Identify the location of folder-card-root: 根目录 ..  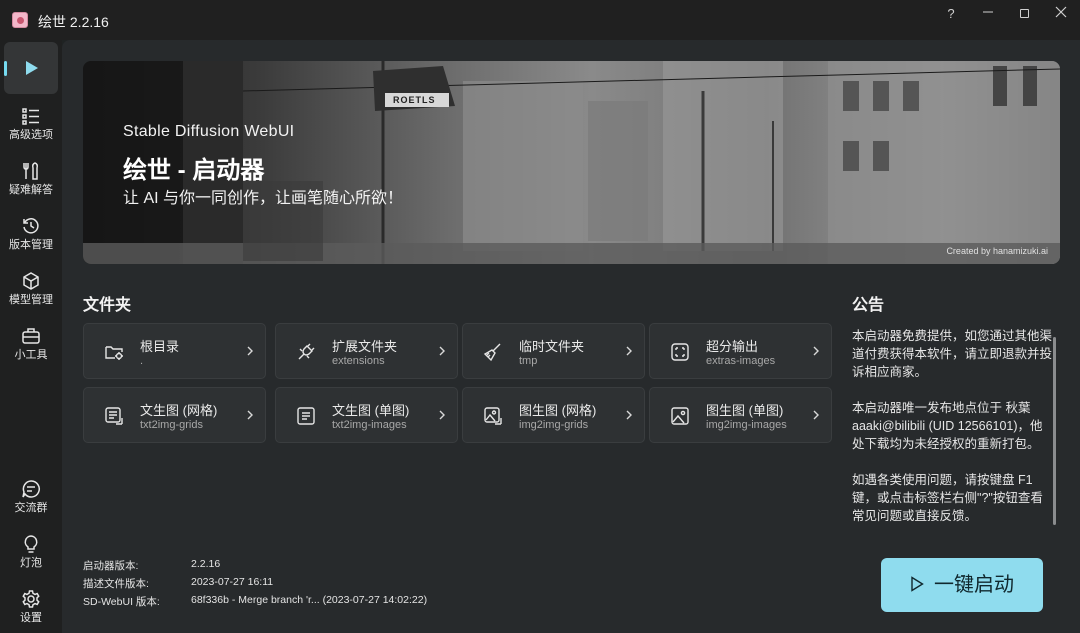
(174, 351).